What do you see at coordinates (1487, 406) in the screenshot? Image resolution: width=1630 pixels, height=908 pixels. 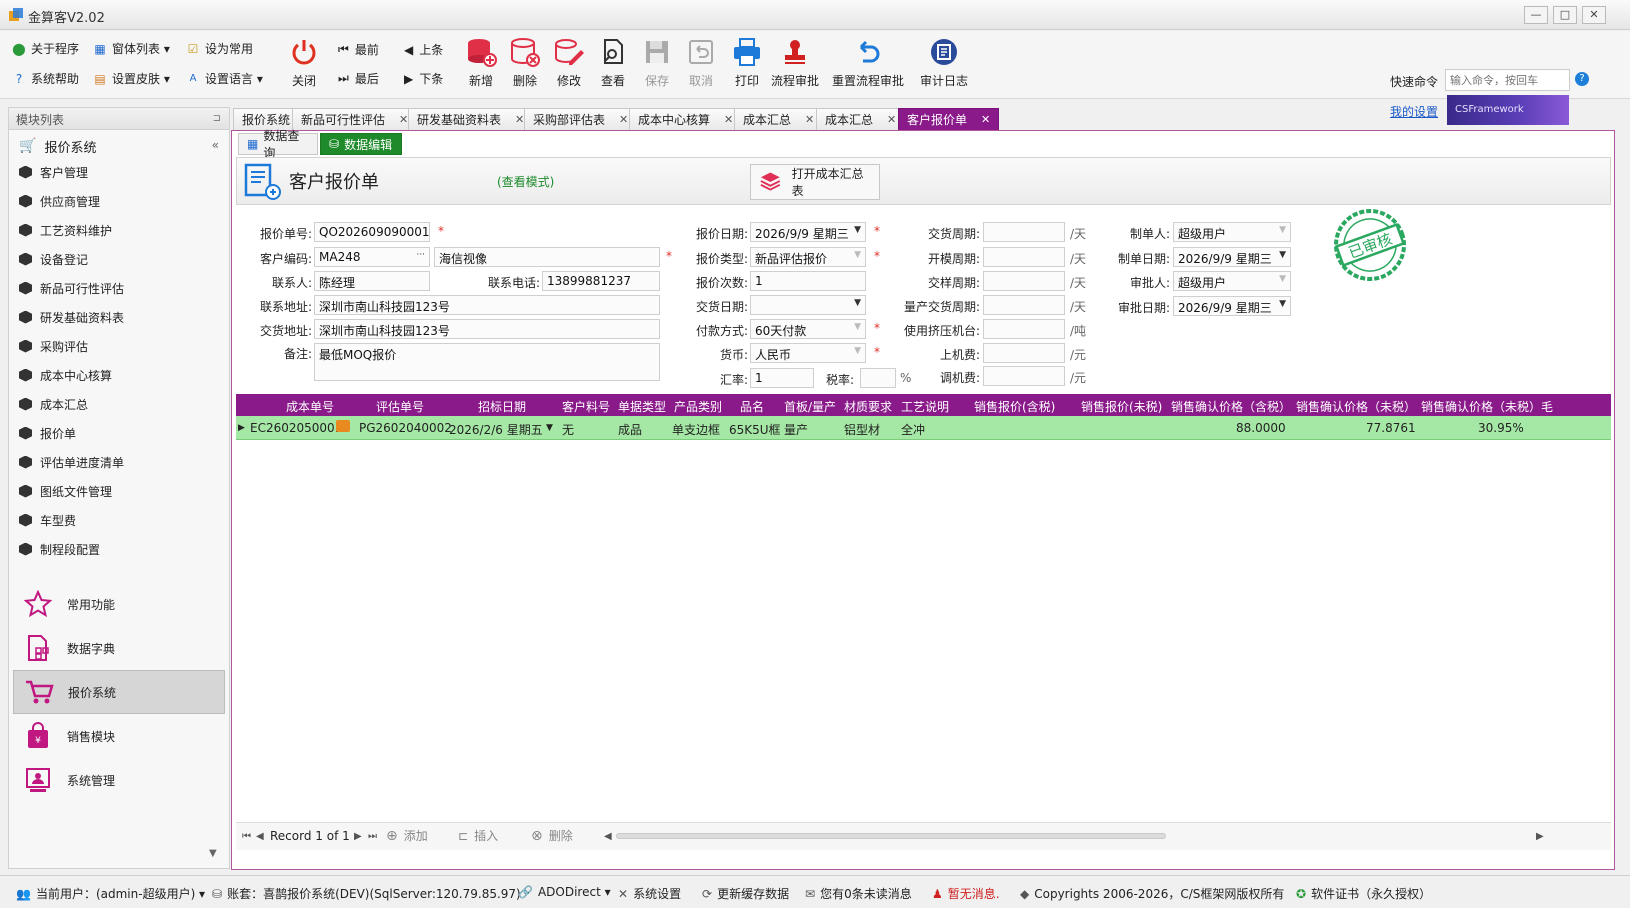 I see `column-header: 销售确认价格（未税）毛` at bounding box center [1487, 406].